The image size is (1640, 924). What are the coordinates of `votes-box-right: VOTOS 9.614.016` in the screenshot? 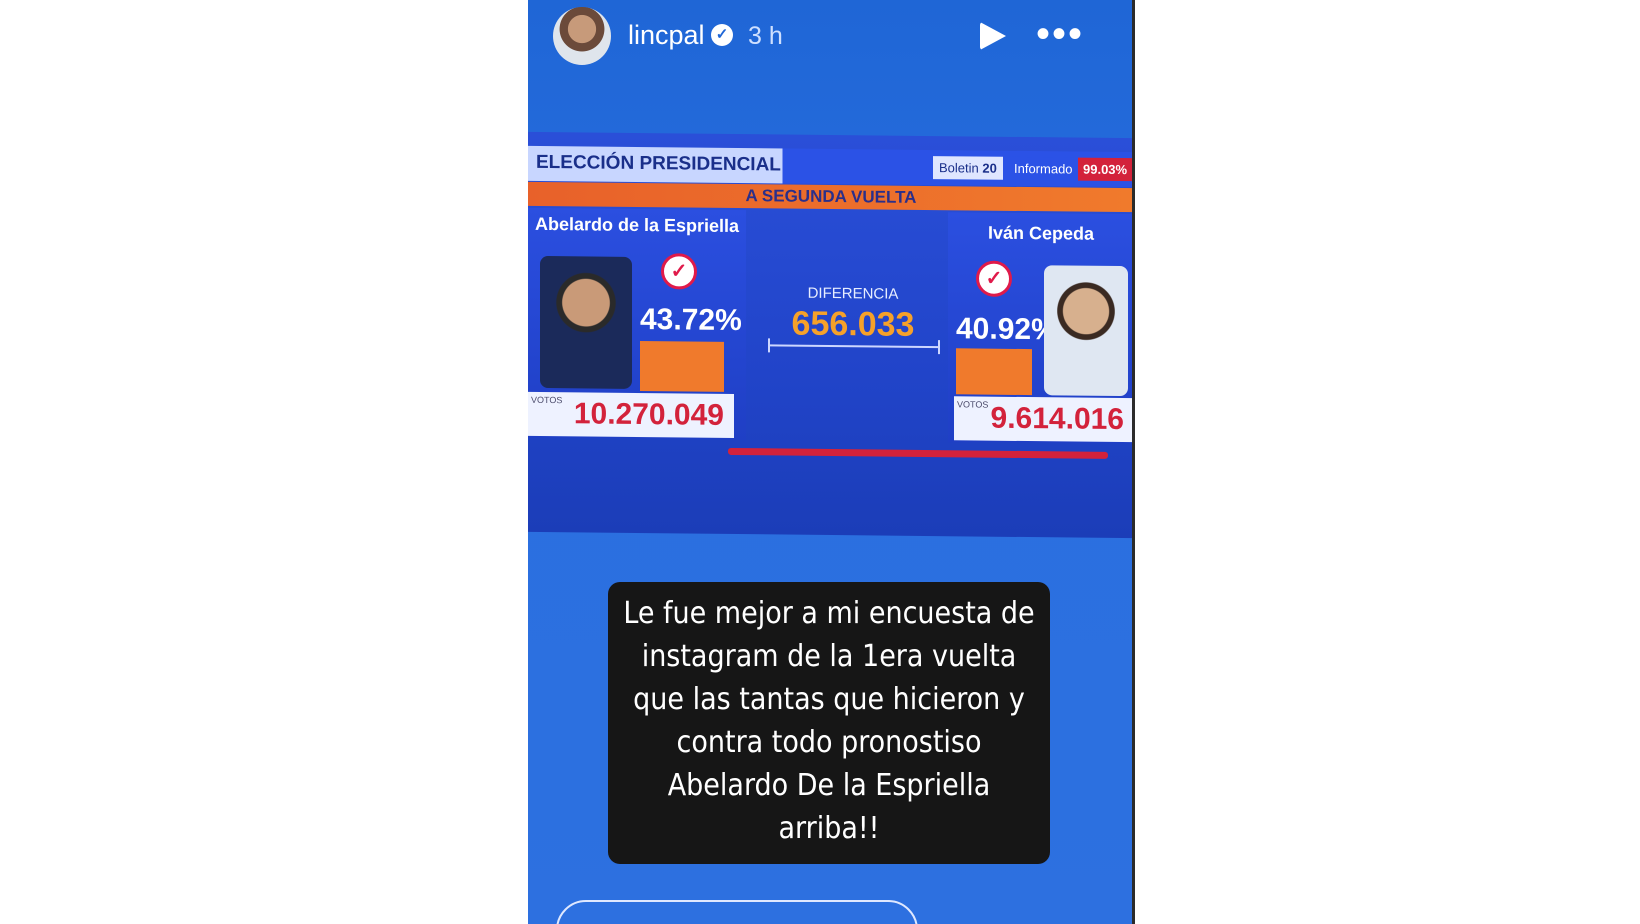 It's located at (1044, 419).